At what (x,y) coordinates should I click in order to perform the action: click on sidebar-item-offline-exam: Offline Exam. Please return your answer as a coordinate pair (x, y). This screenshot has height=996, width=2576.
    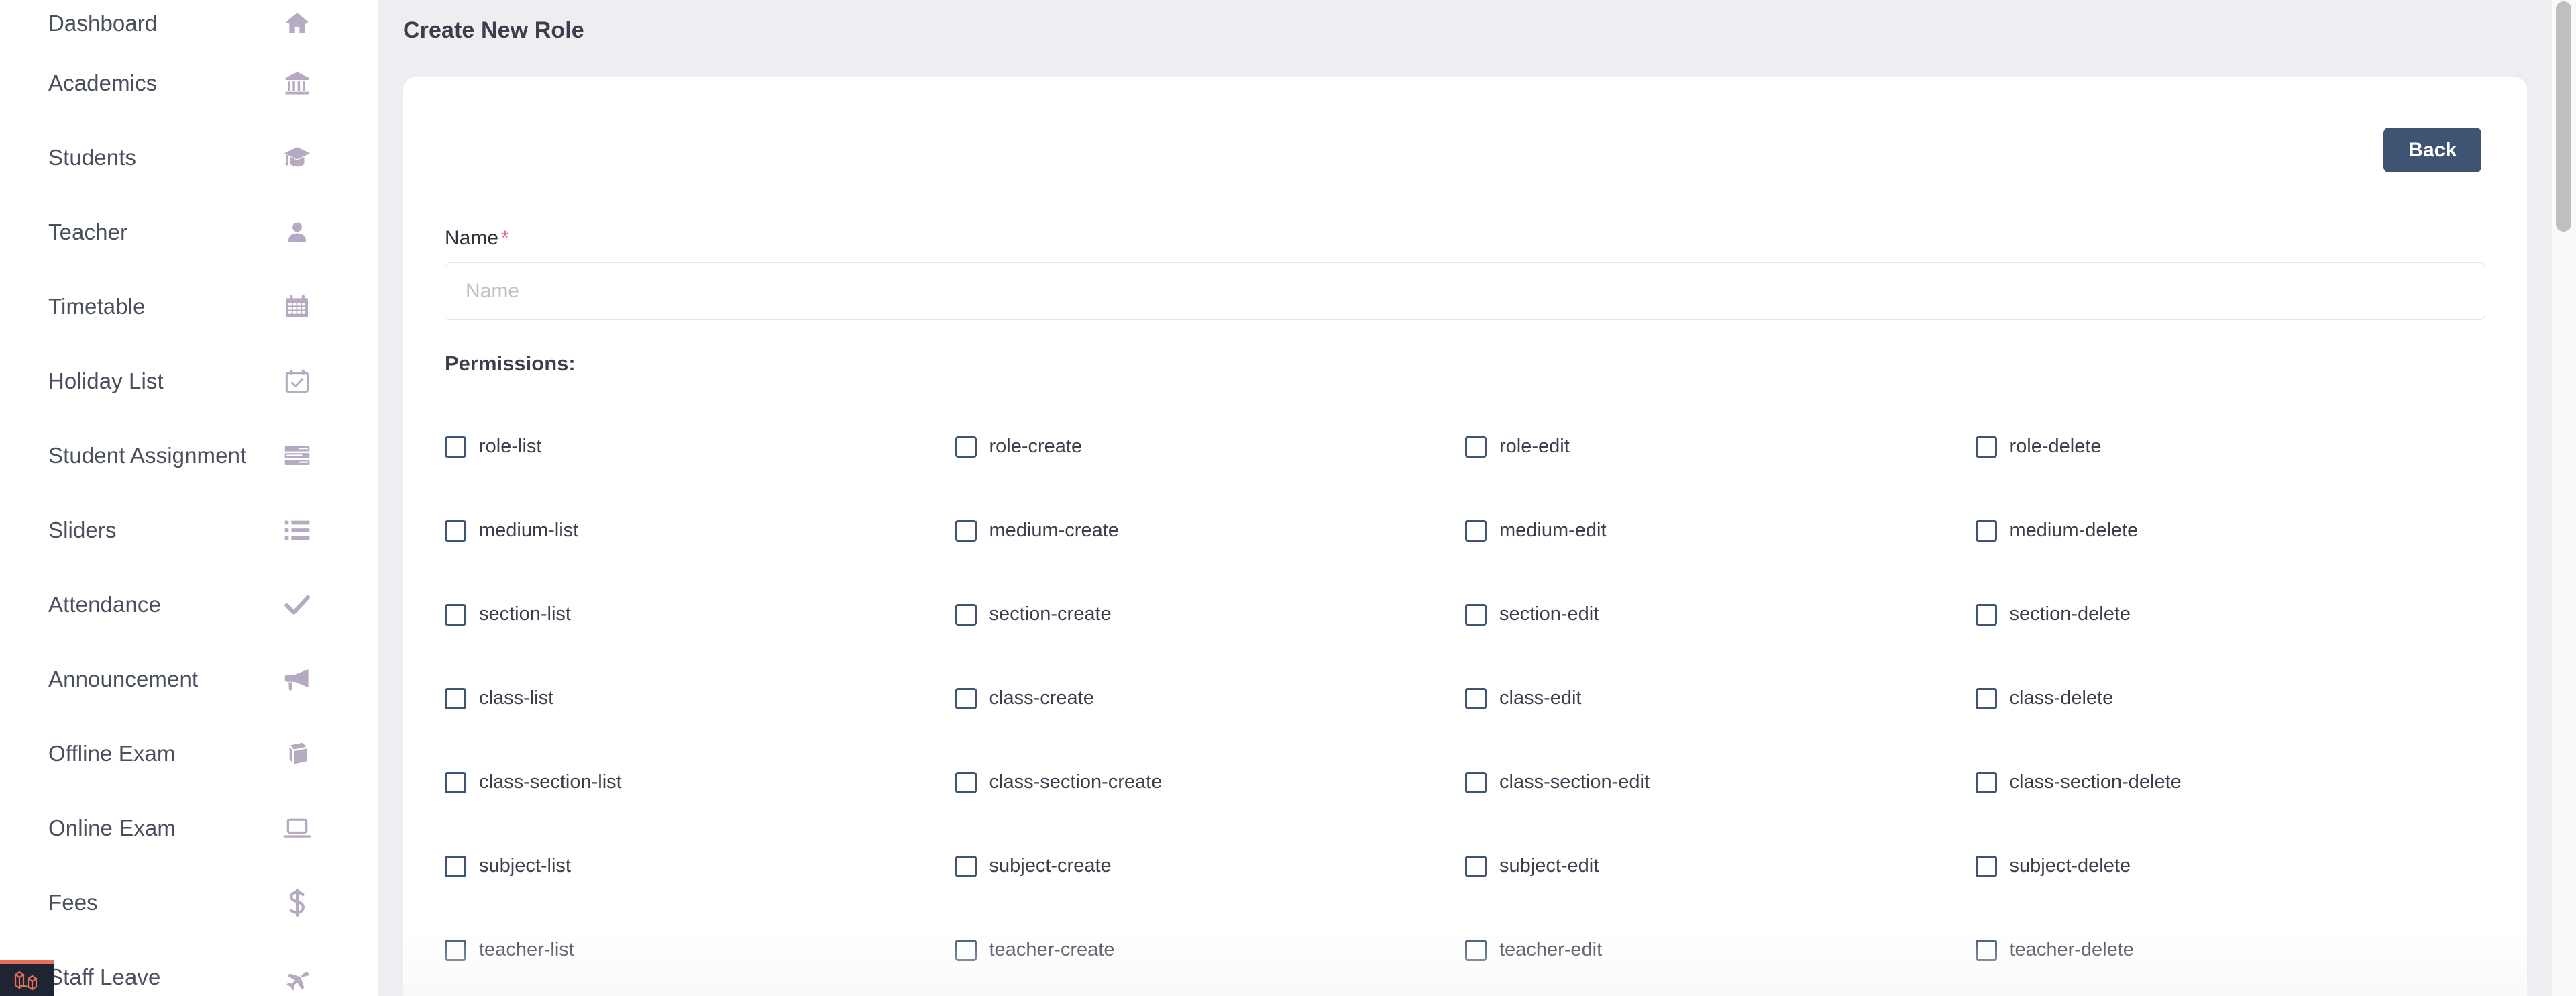
    Looking at the image, I should click on (189, 754).